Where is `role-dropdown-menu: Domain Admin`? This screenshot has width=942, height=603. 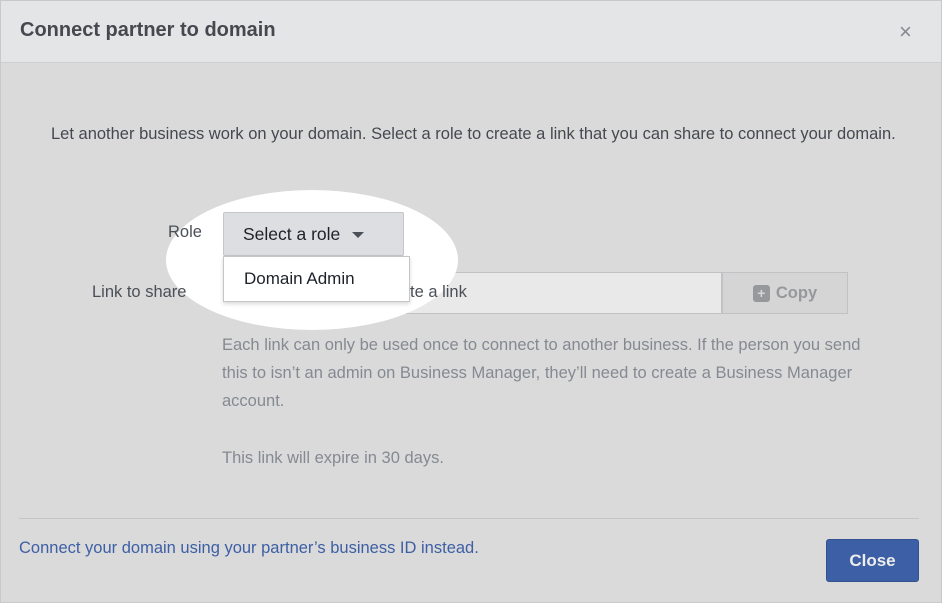 role-dropdown-menu: Domain Admin is located at coordinates (316, 279).